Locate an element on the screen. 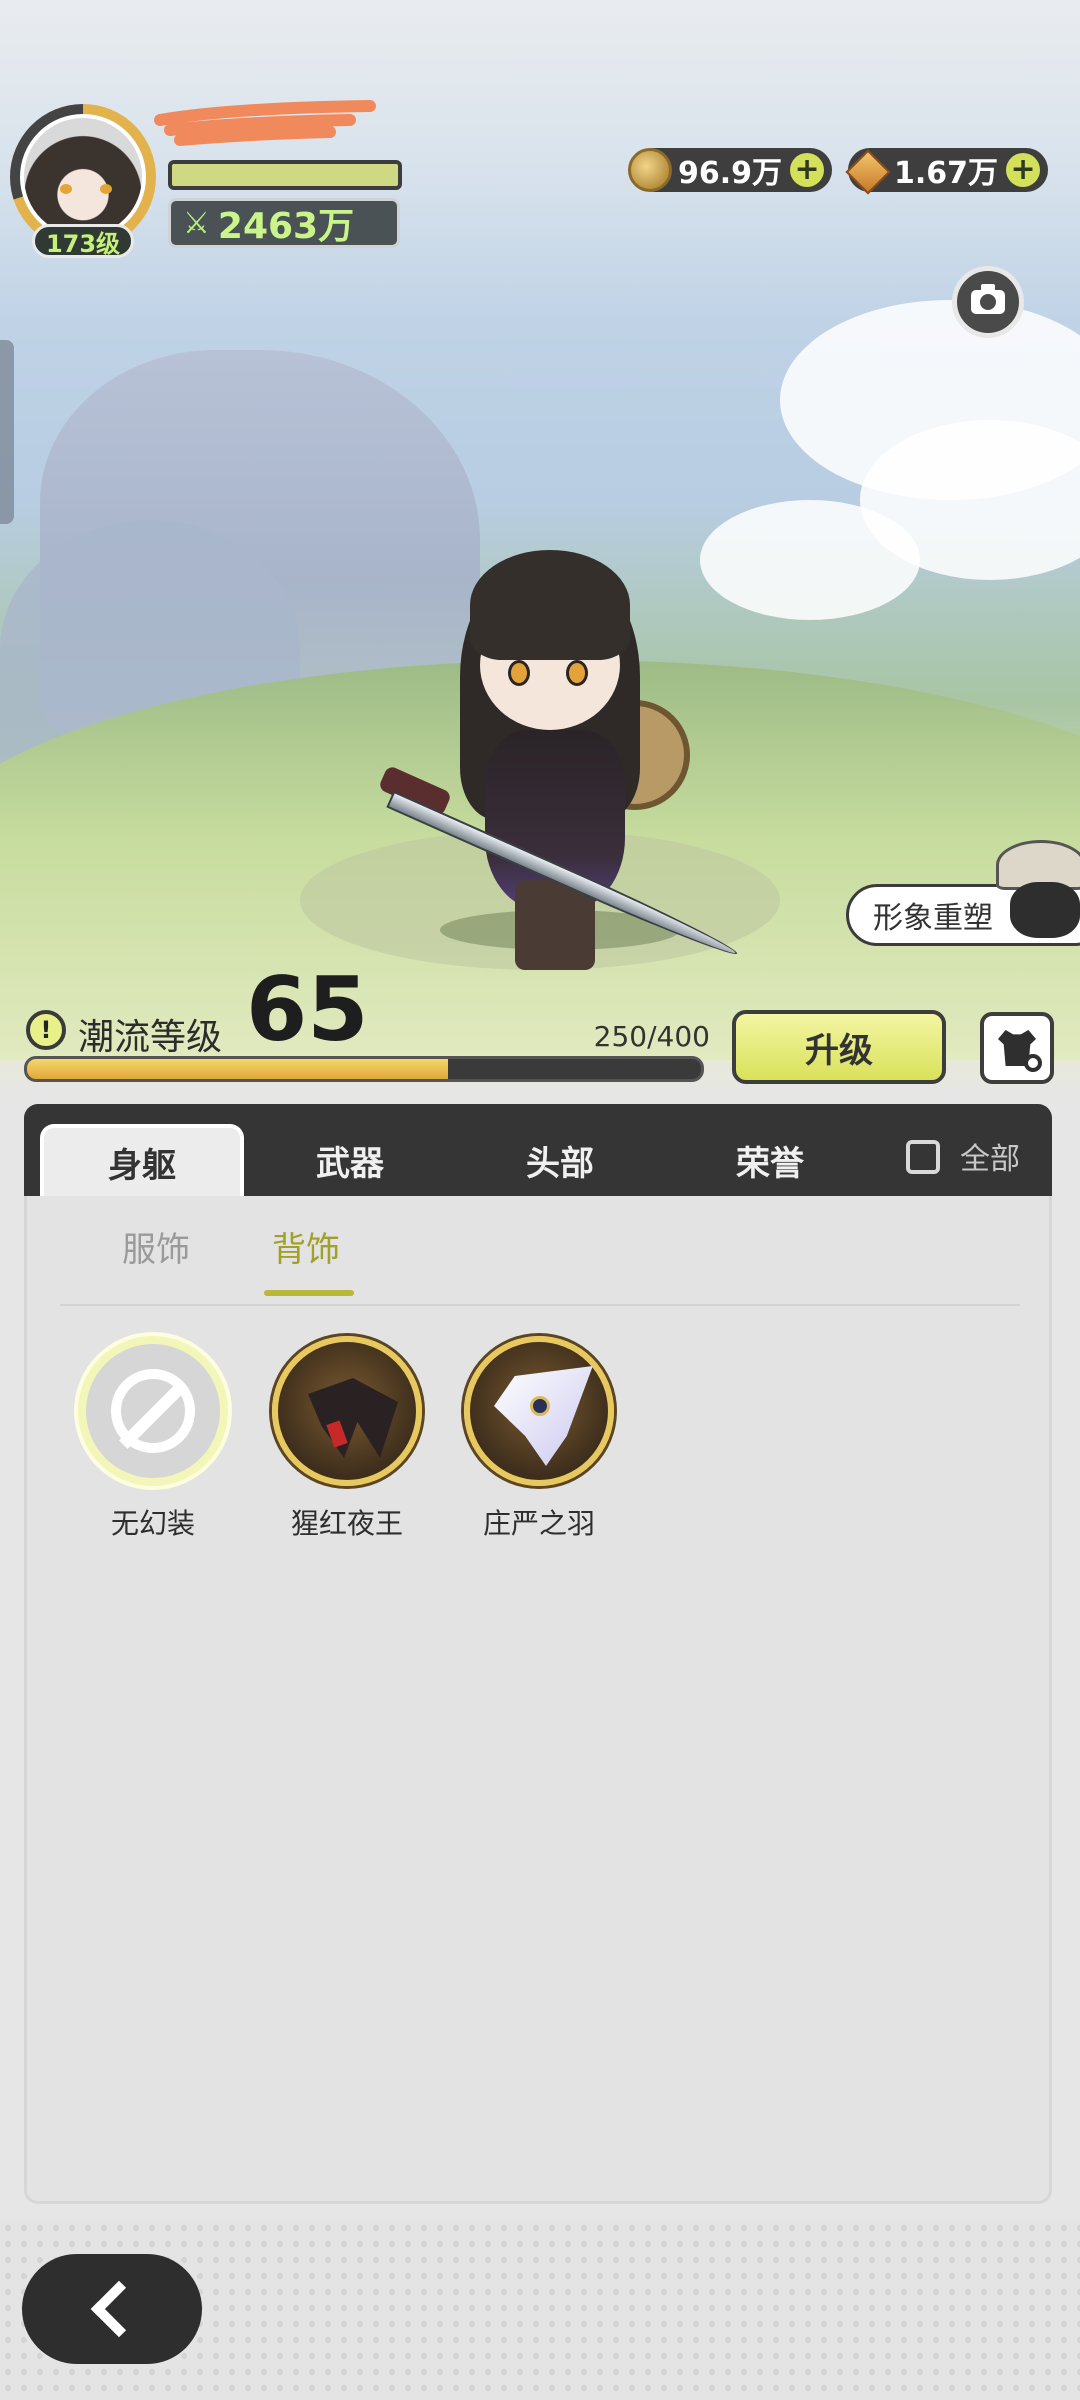  item-crimson-night-king is located at coordinates (347, 1411).